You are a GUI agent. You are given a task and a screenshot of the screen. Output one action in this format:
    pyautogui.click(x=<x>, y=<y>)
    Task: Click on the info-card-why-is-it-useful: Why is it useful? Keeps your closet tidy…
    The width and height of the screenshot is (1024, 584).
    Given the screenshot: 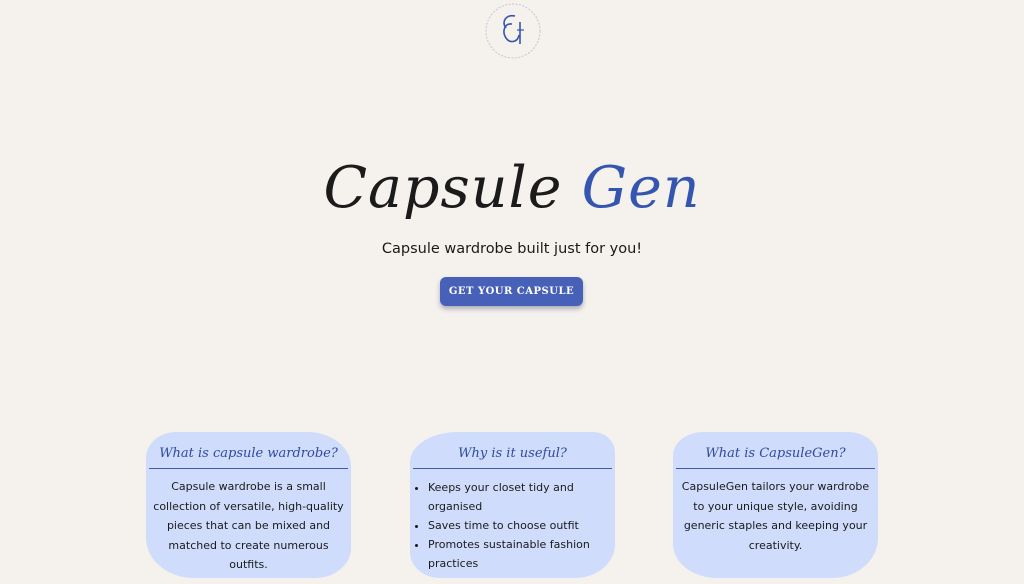 What is the action you would take?
    pyautogui.click(x=512, y=505)
    